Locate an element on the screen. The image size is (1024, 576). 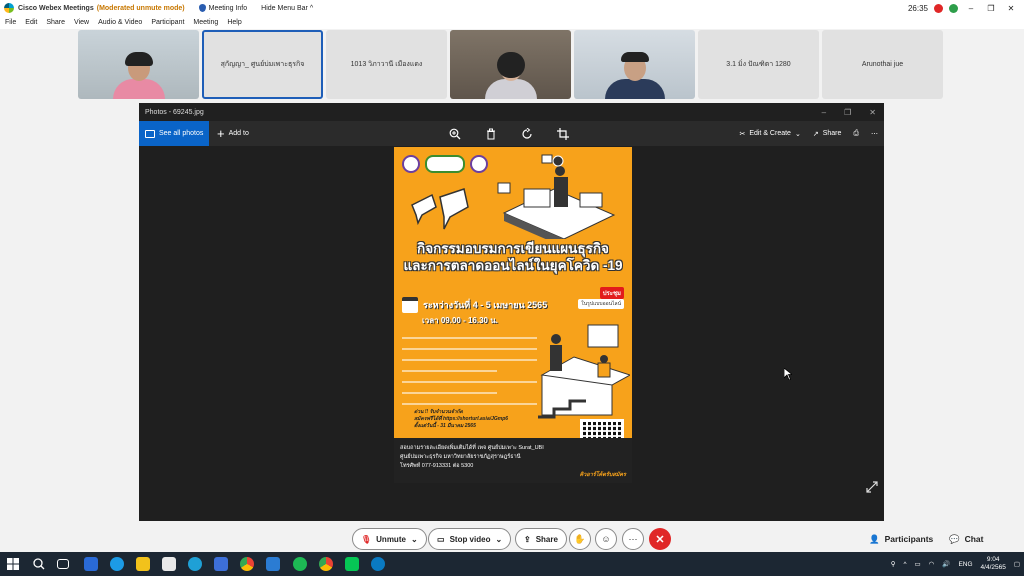
participant-tile: 1013 วิภาวานี เมืองแดง is located at coordinates (386, 64).